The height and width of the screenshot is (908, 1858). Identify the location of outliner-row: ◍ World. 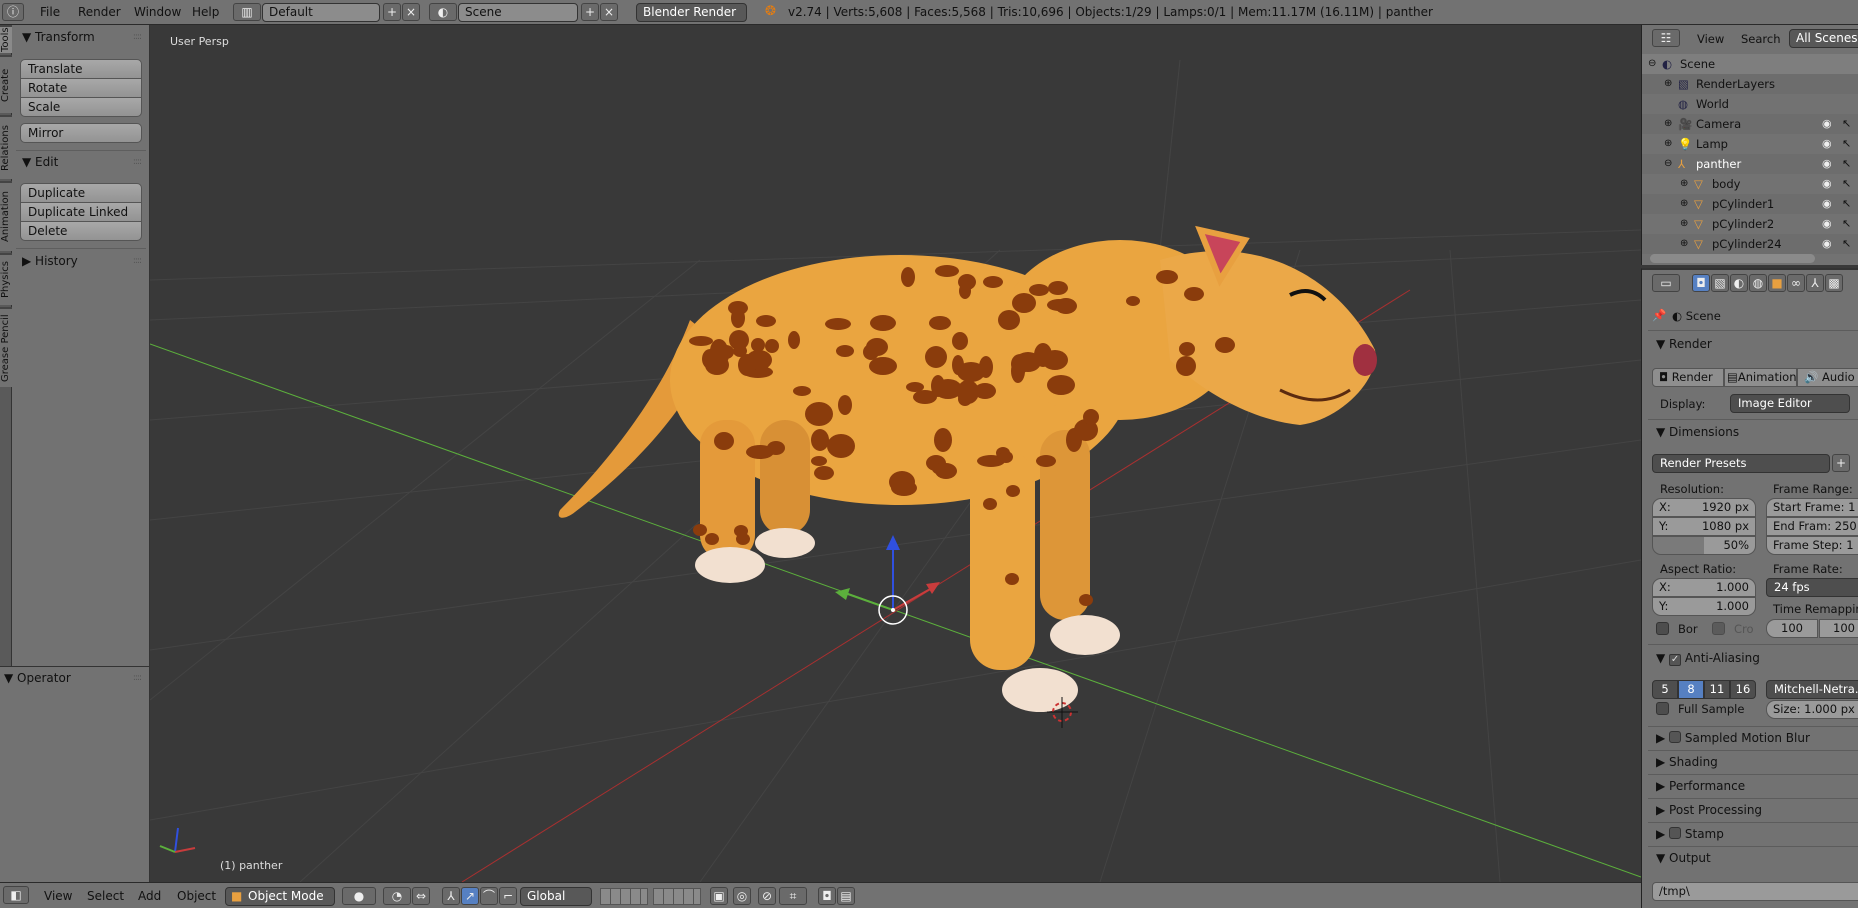
(1750, 104).